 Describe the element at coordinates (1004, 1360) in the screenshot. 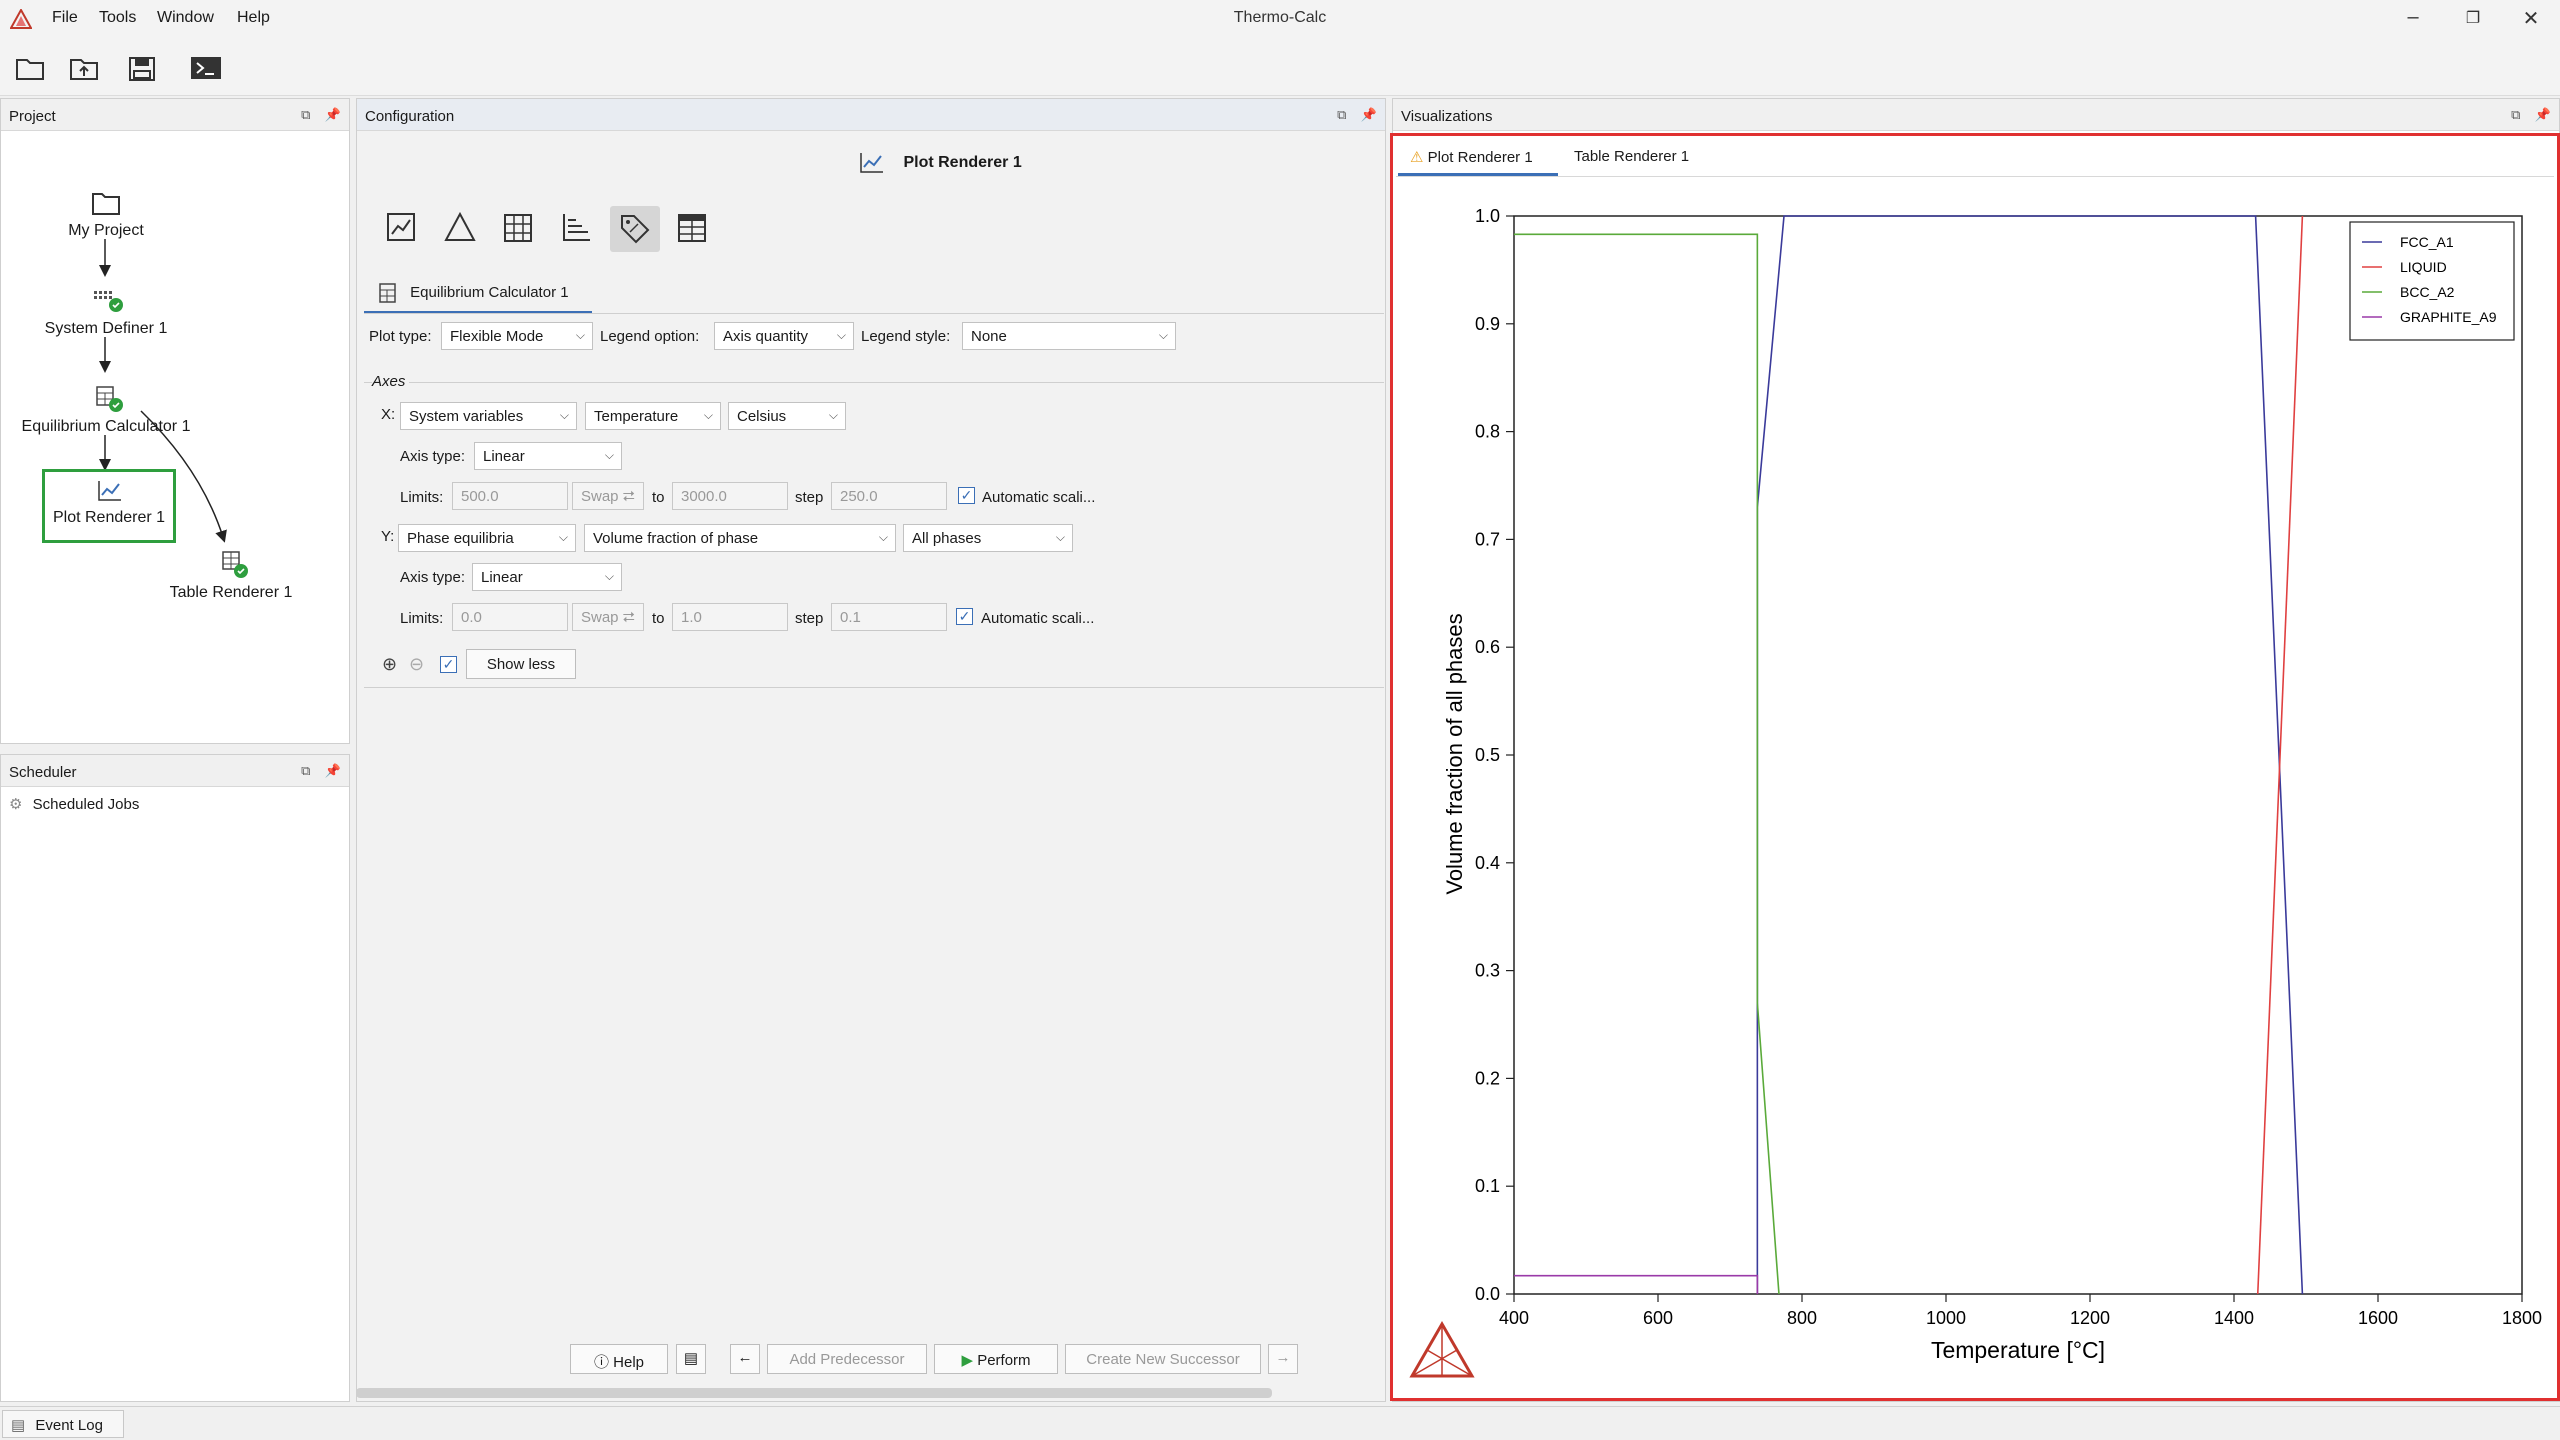

I see `perform-label: Perform` at that location.